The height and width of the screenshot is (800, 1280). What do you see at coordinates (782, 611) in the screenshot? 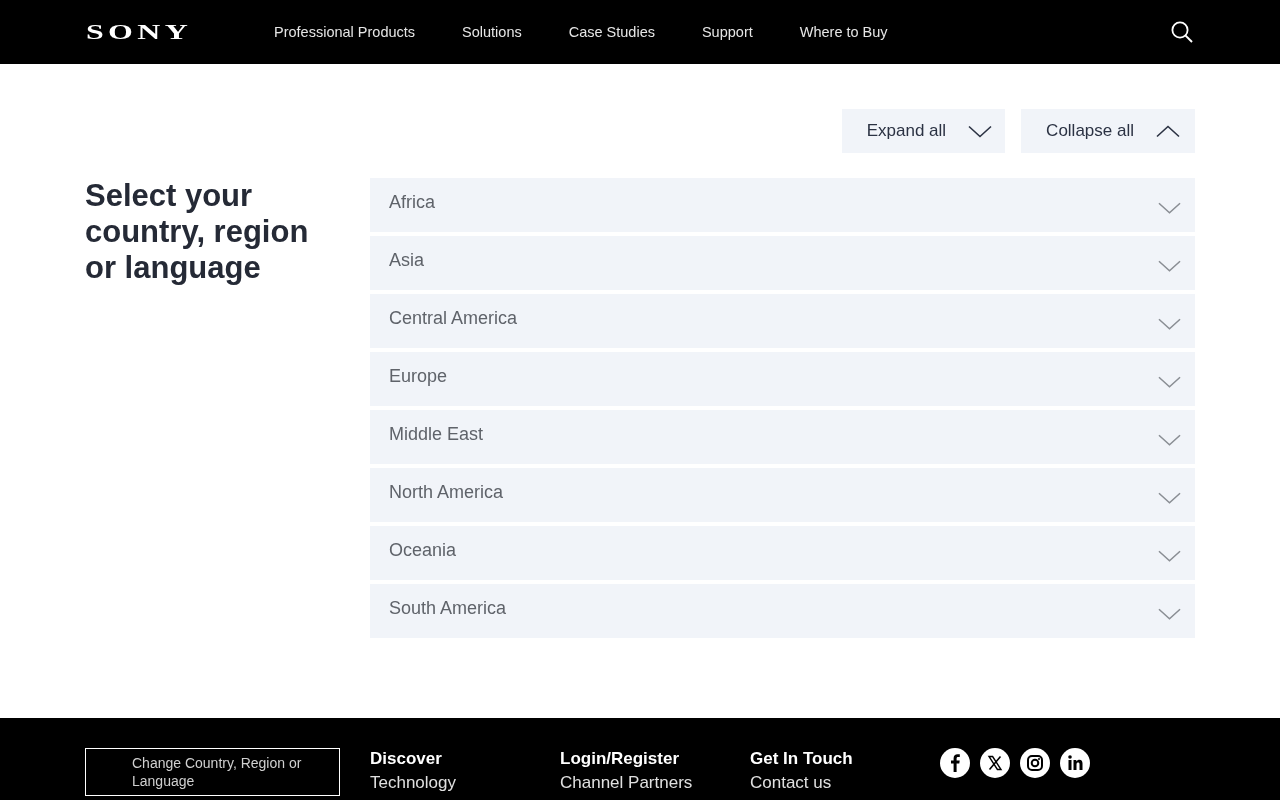
I see `region-accordion-item: South America` at bounding box center [782, 611].